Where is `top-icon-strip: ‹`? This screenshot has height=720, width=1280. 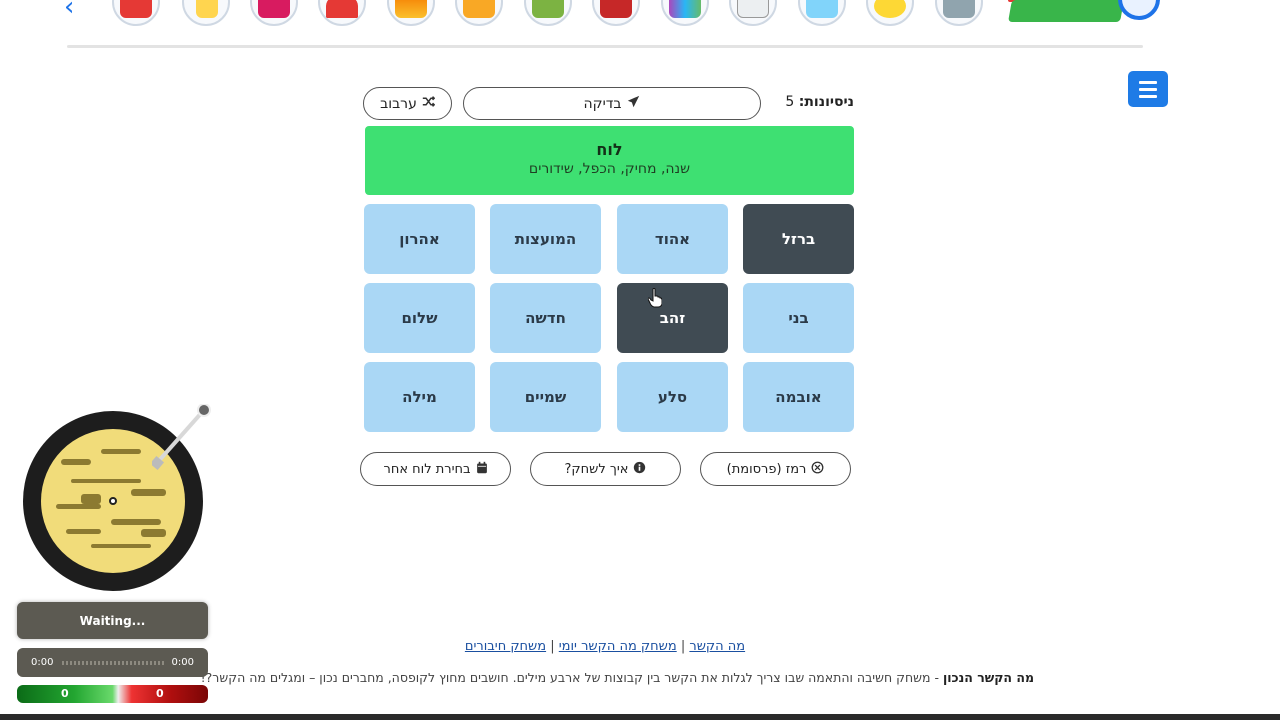 top-icon-strip: ‹ is located at coordinates (640, 24).